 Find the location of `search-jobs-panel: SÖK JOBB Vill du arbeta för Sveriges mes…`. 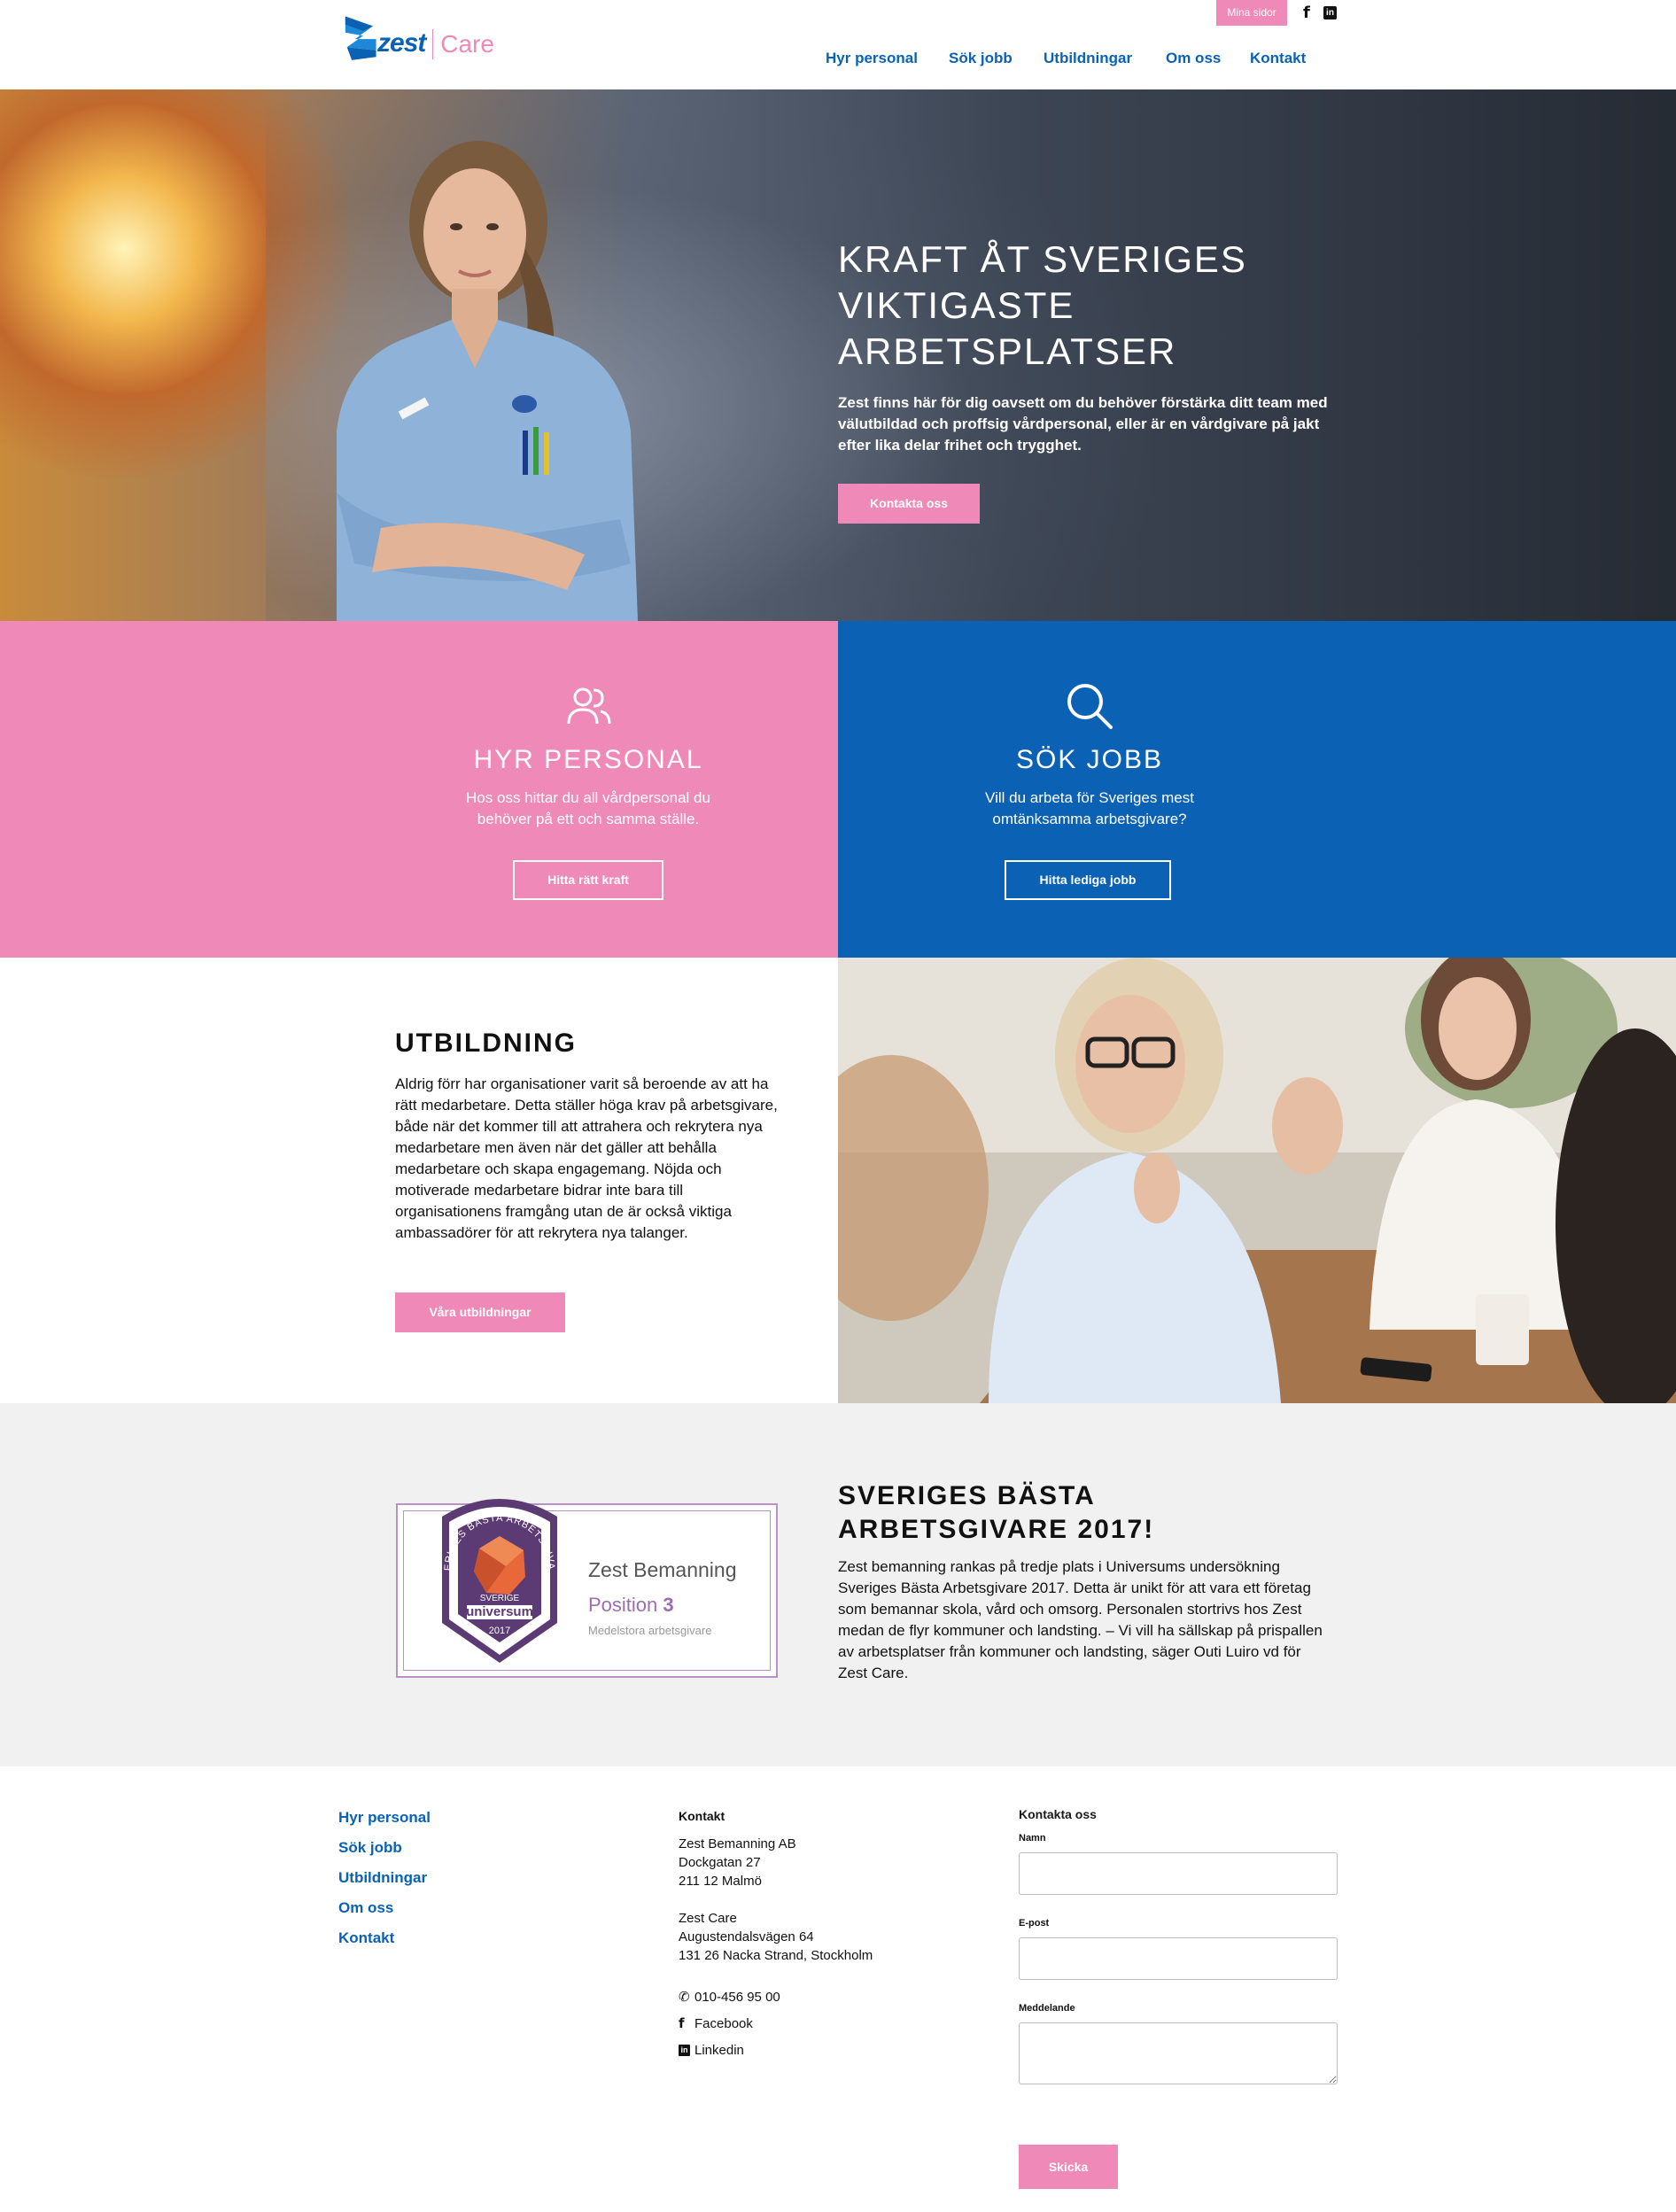

search-jobs-panel: SÖK JOBB Vill du arbeta för Sveriges mes… is located at coordinates (1257, 789).